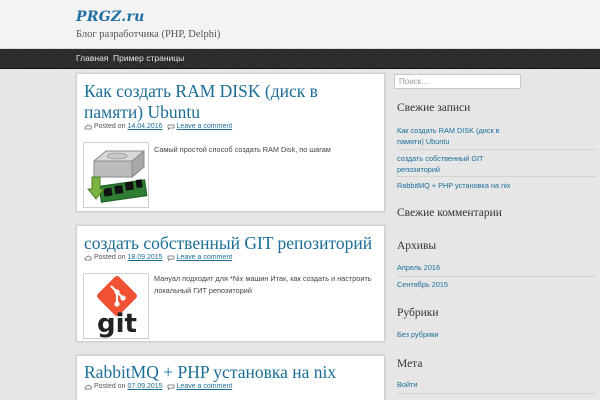 The image size is (600, 400). I want to click on post-meta: Posted on 14.04.2016 Leave a comment, so click(158, 126).